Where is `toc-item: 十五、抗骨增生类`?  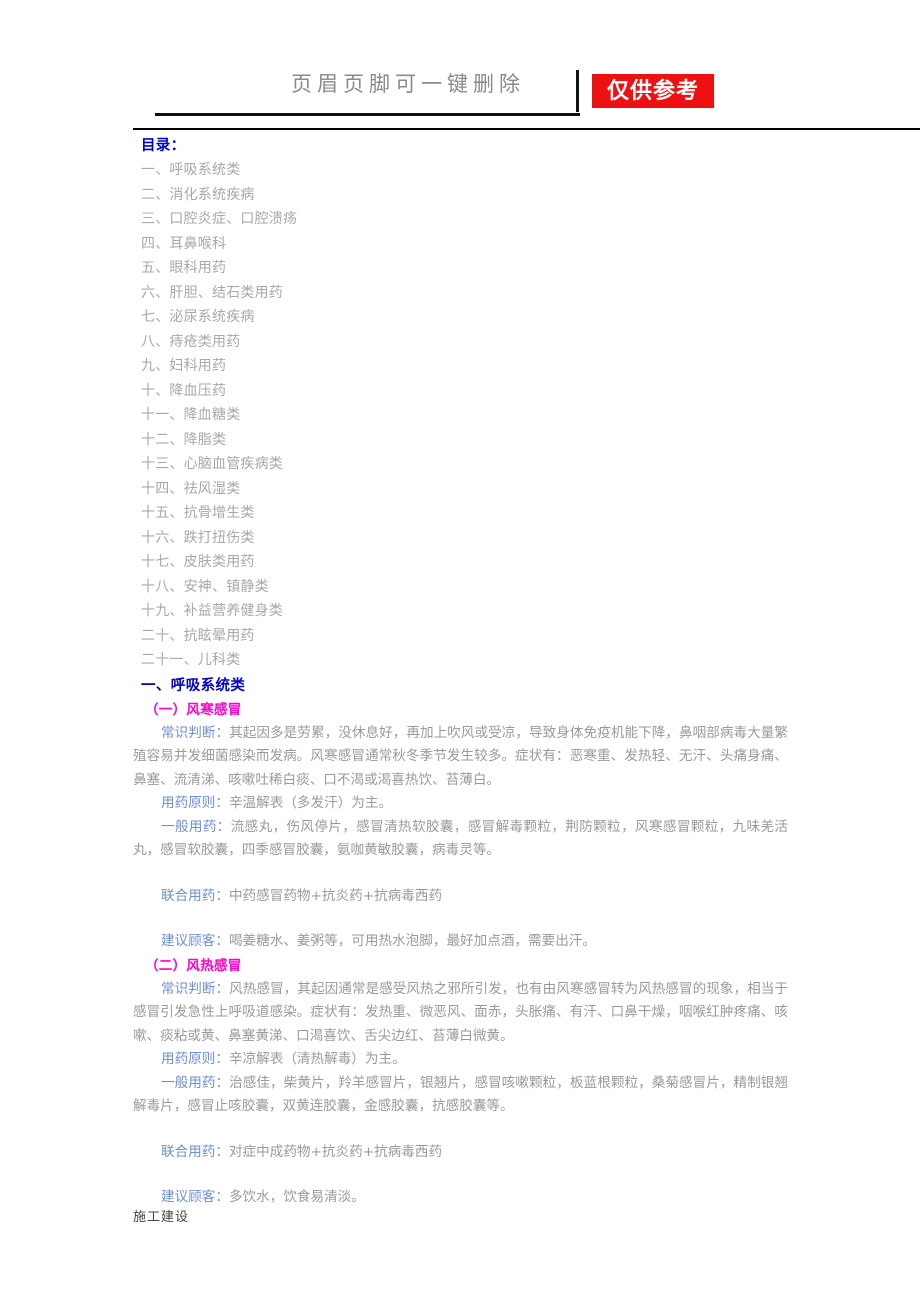
toc-item: 十五、抗骨增生类 is located at coordinates (464, 513).